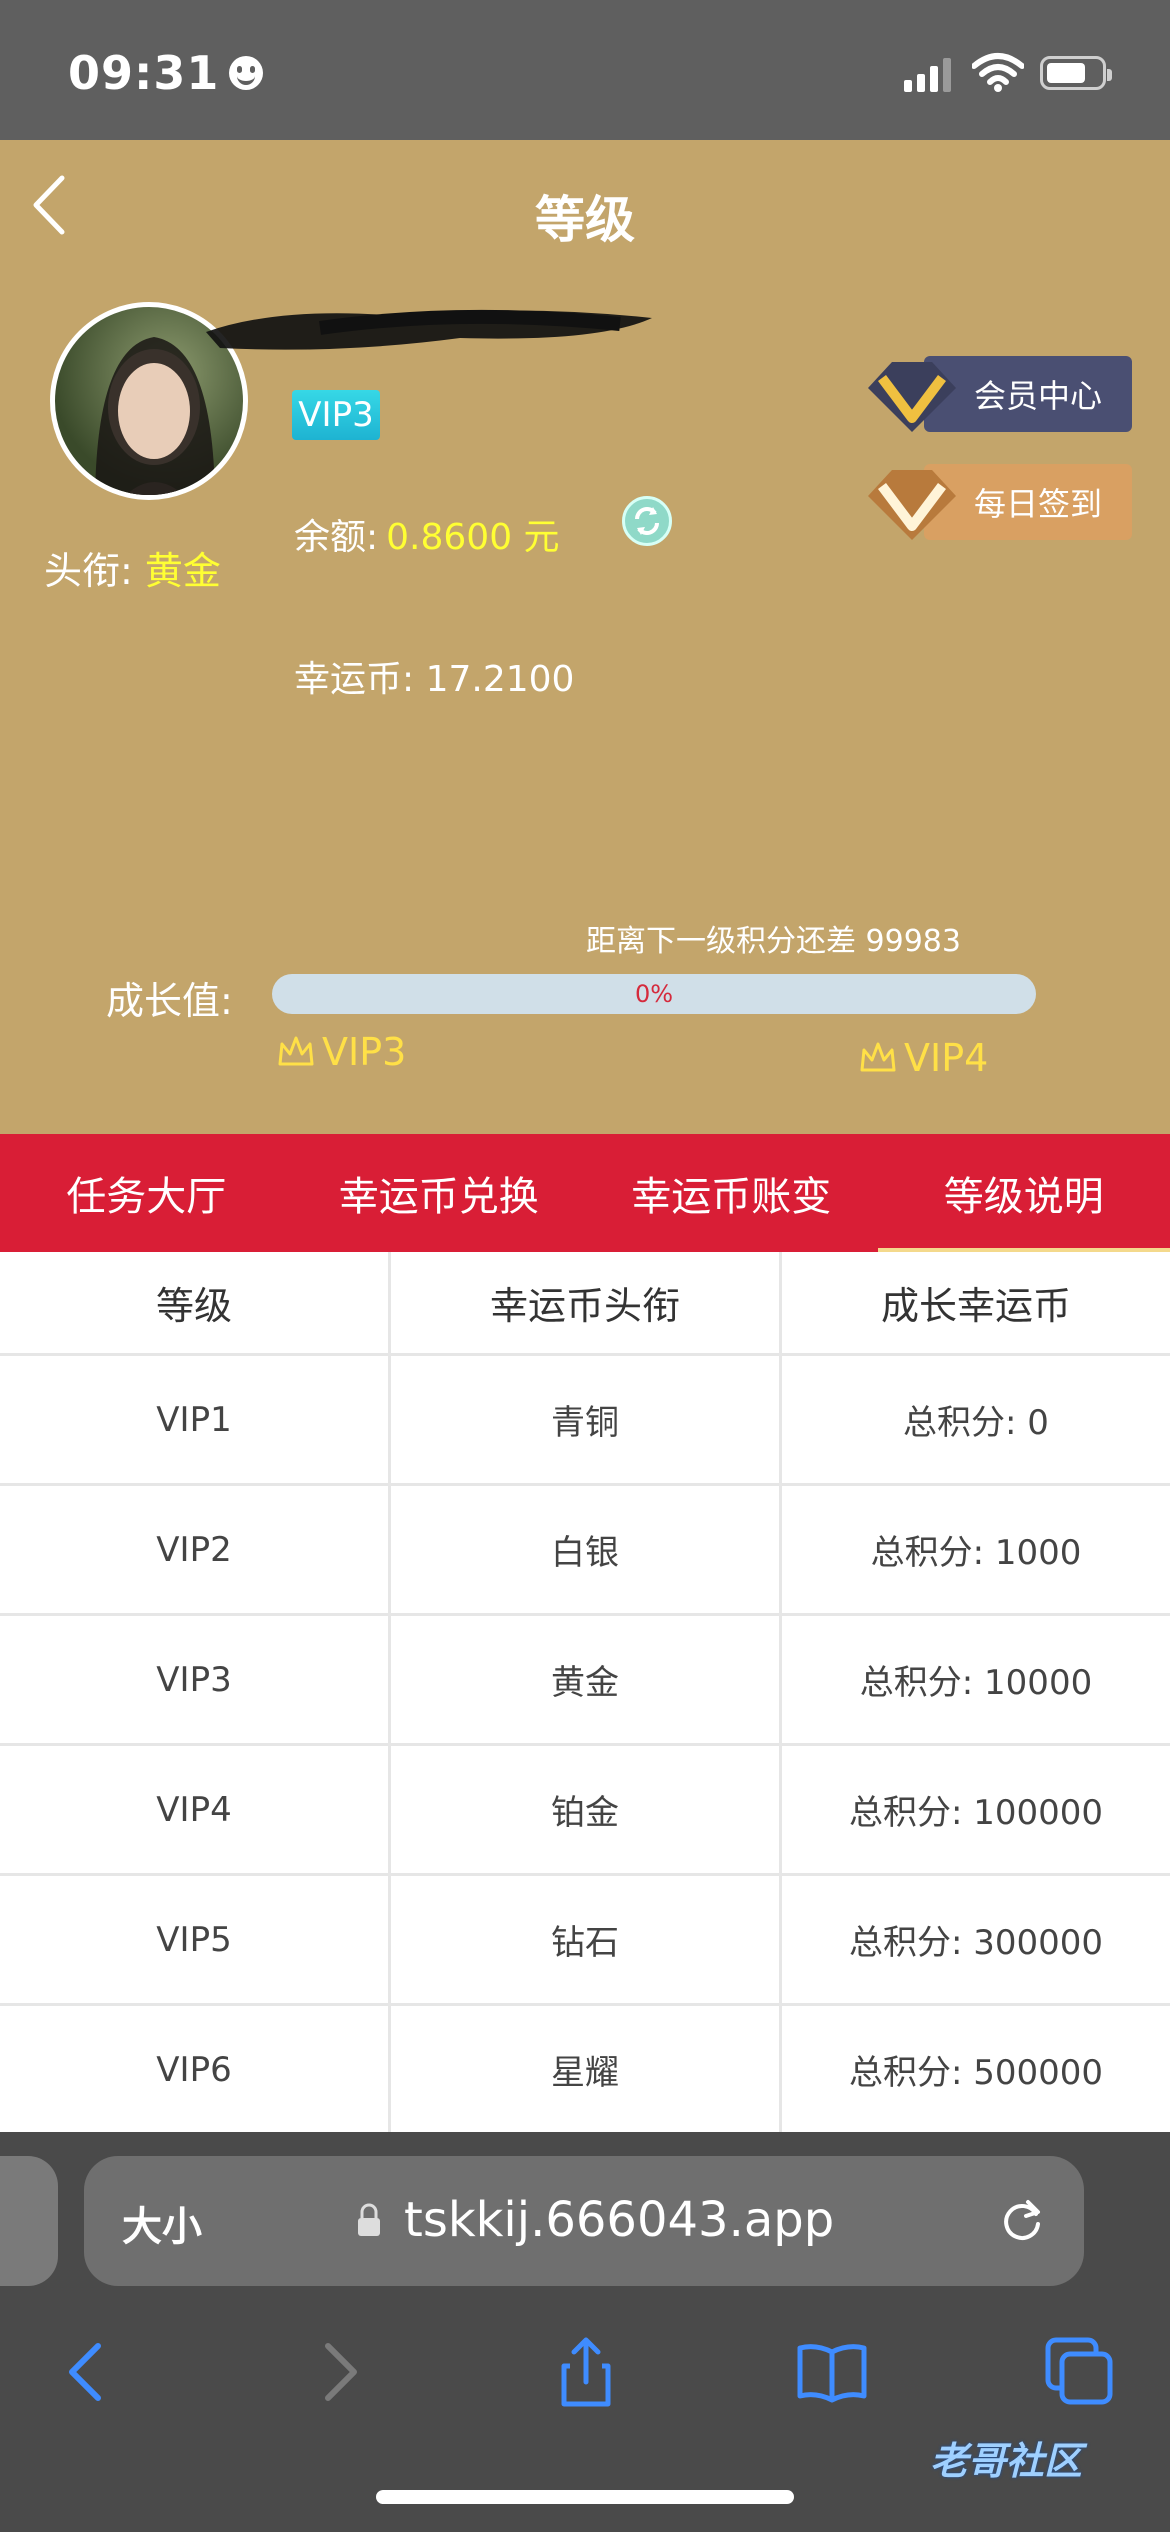 This screenshot has width=1170, height=2532. I want to click on table-row: VIP6 星耀 总积分: 500000, so click(585, 2069).